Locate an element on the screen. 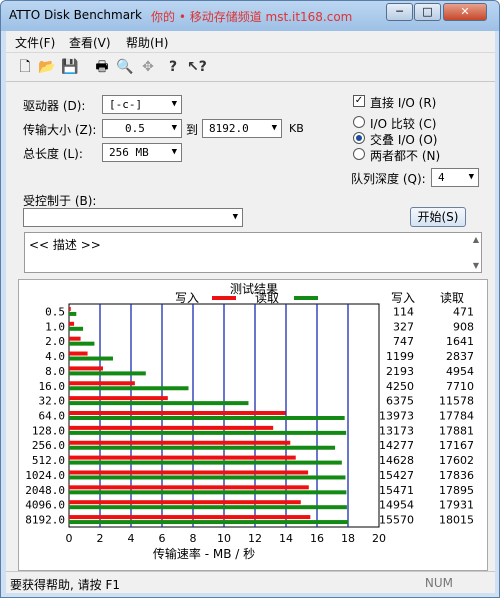  transfer-from-value: 0.5 is located at coordinates (135, 128).